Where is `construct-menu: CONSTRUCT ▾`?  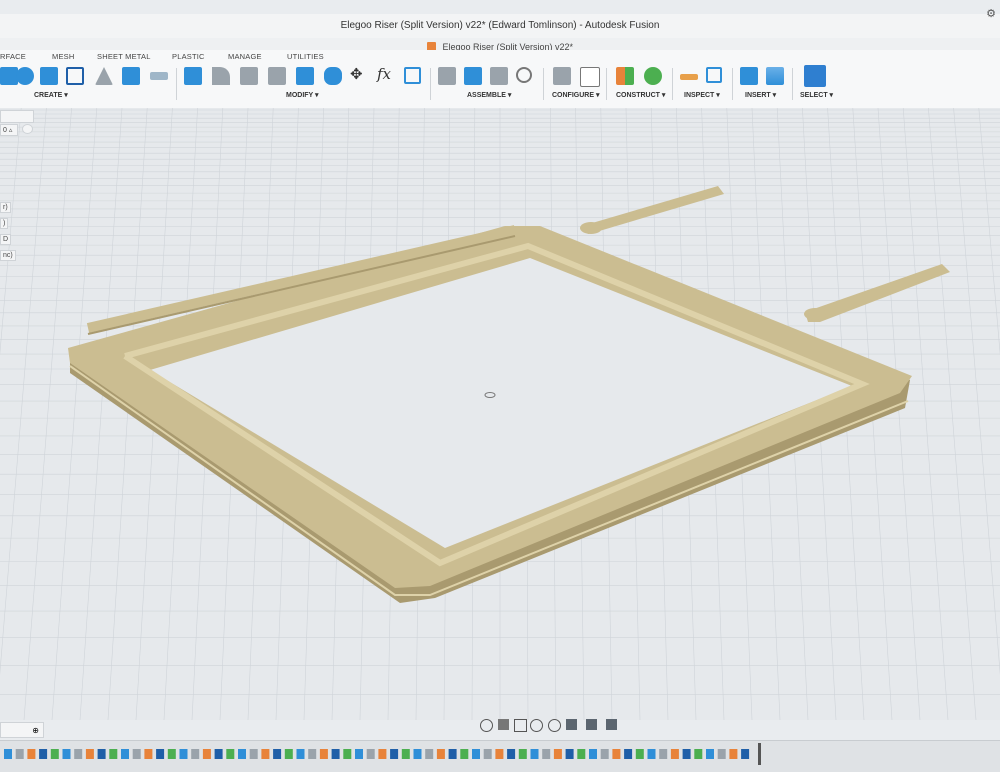 construct-menu: CONSTRUCT ▾ is located at coordinates (640, 95).